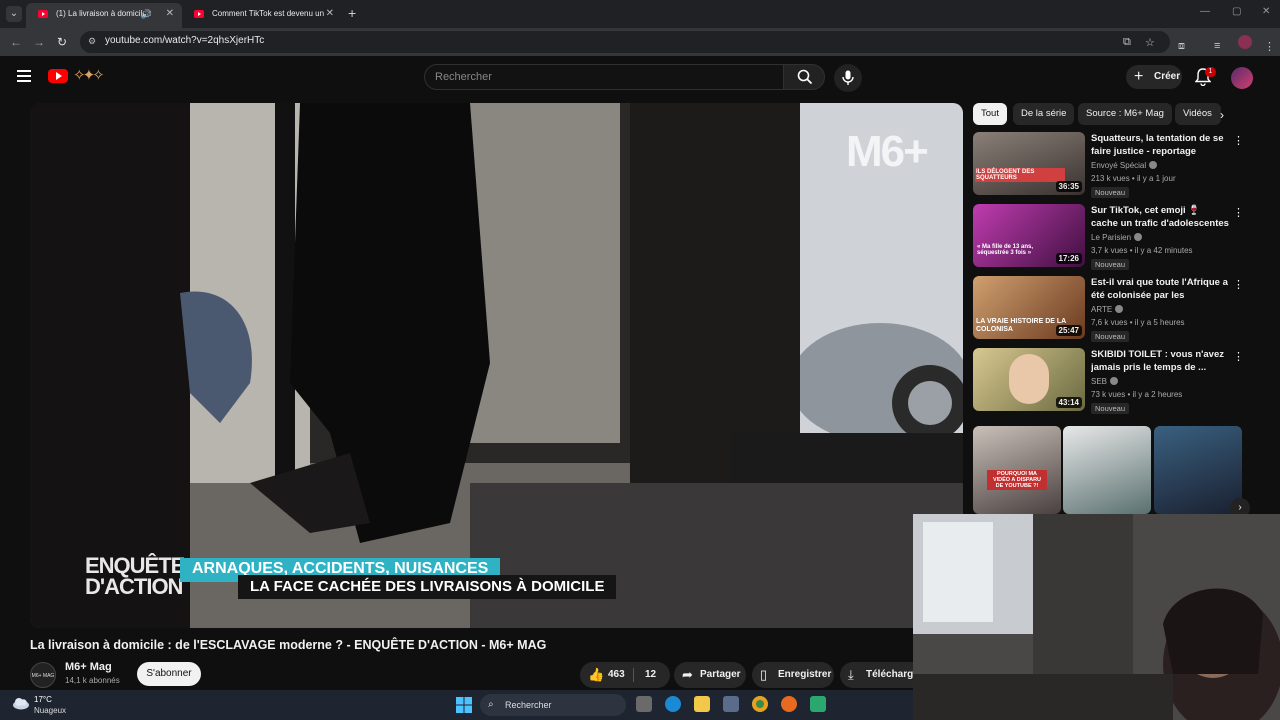  I want to click on taskbar-search: ⌕ Rechercher, so click(553, 705).